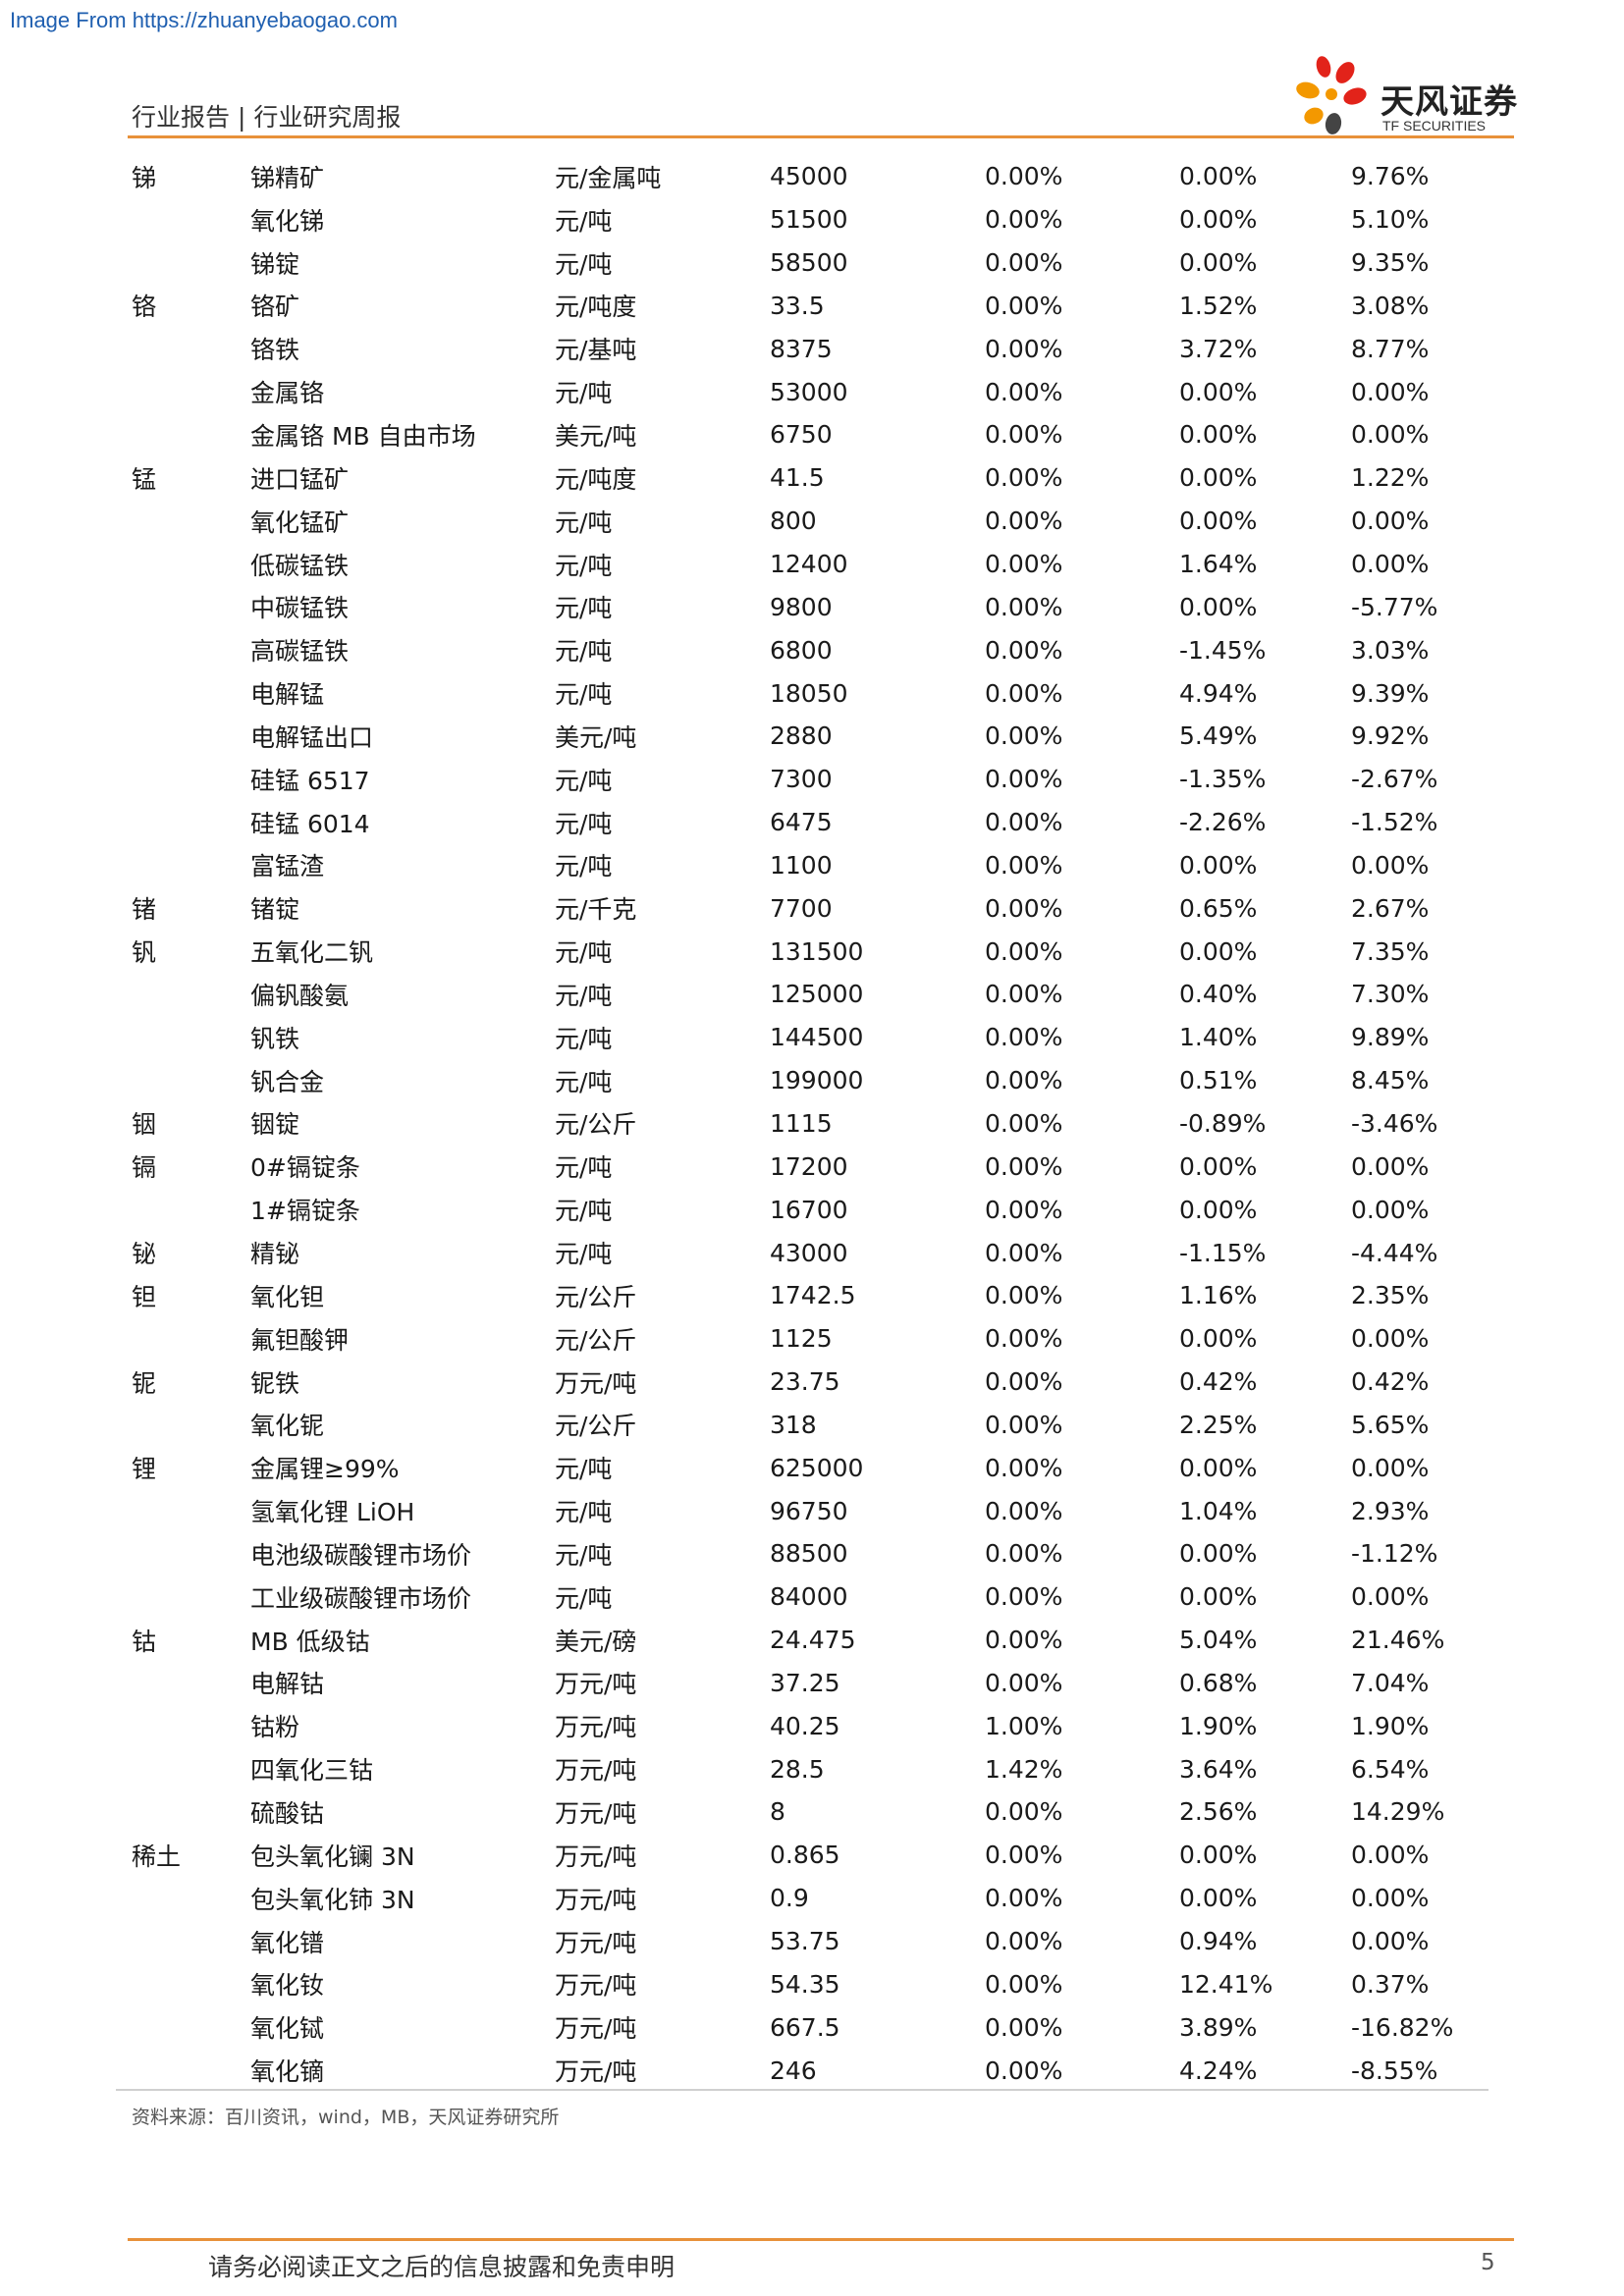 The height and width of the screenshot is (2296, 1624). I want to click on table-row: 高碳锰铁 元/吨 6800 0.00% -1.45% 3.03%, so click(809, 649).